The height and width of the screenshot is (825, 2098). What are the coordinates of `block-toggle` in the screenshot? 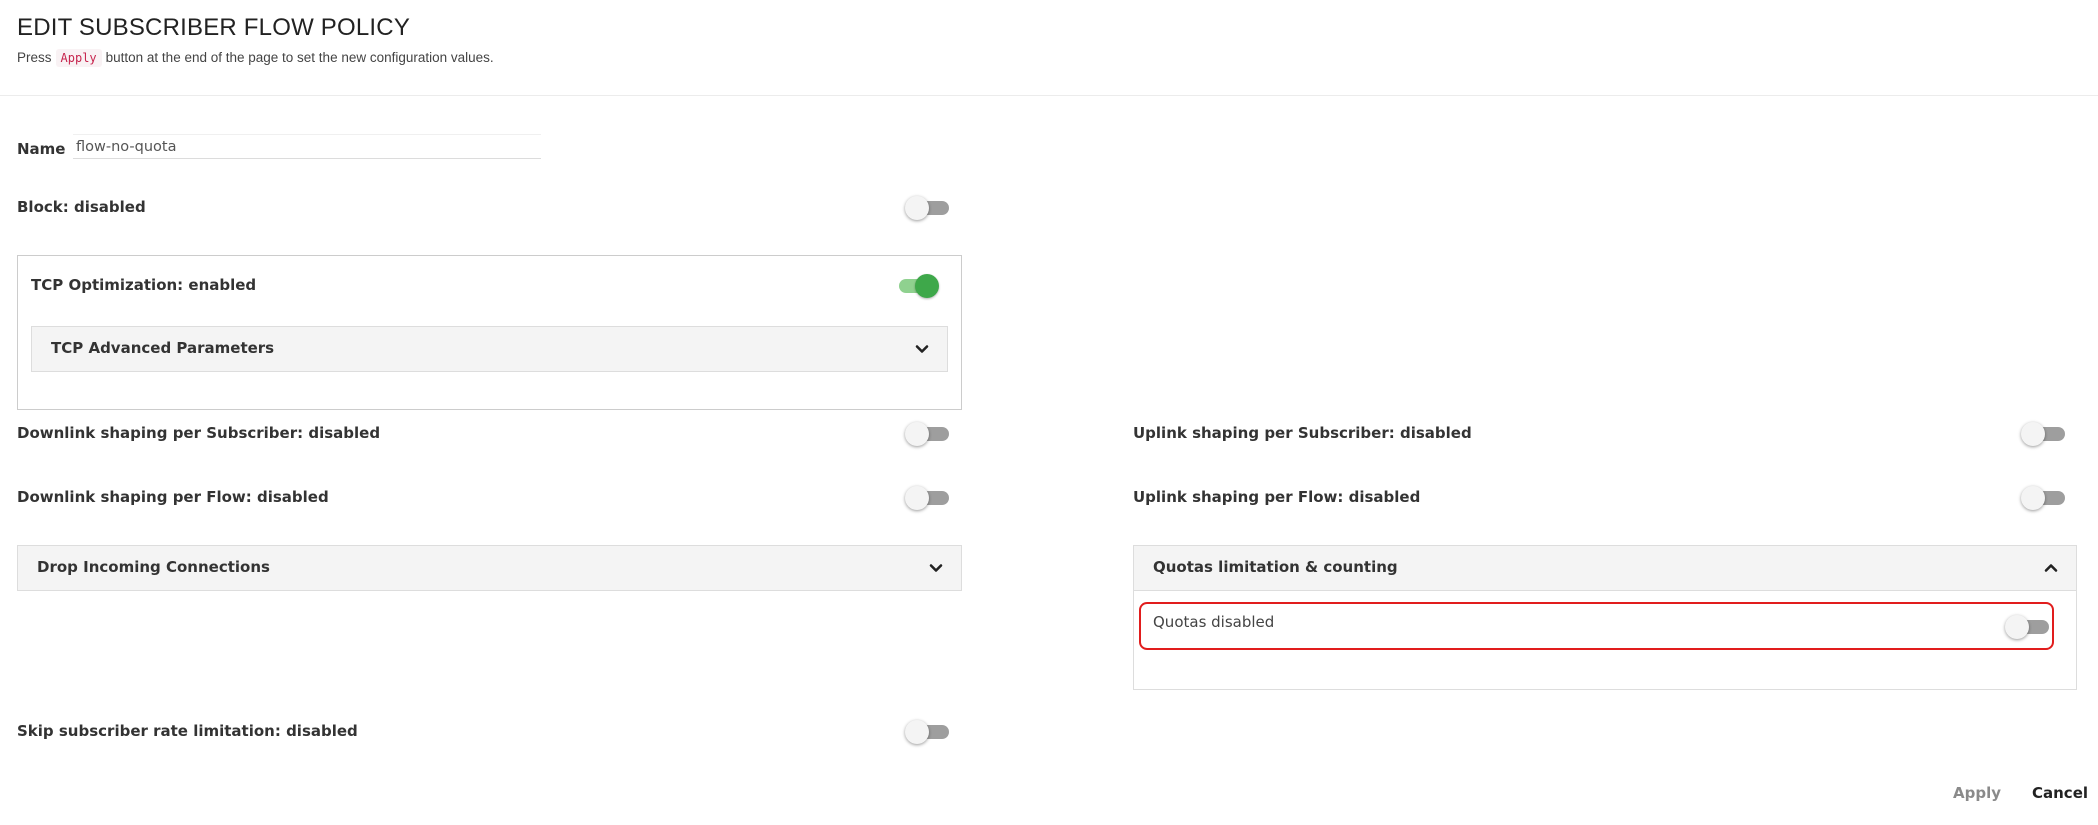 It's located at (928, 208).